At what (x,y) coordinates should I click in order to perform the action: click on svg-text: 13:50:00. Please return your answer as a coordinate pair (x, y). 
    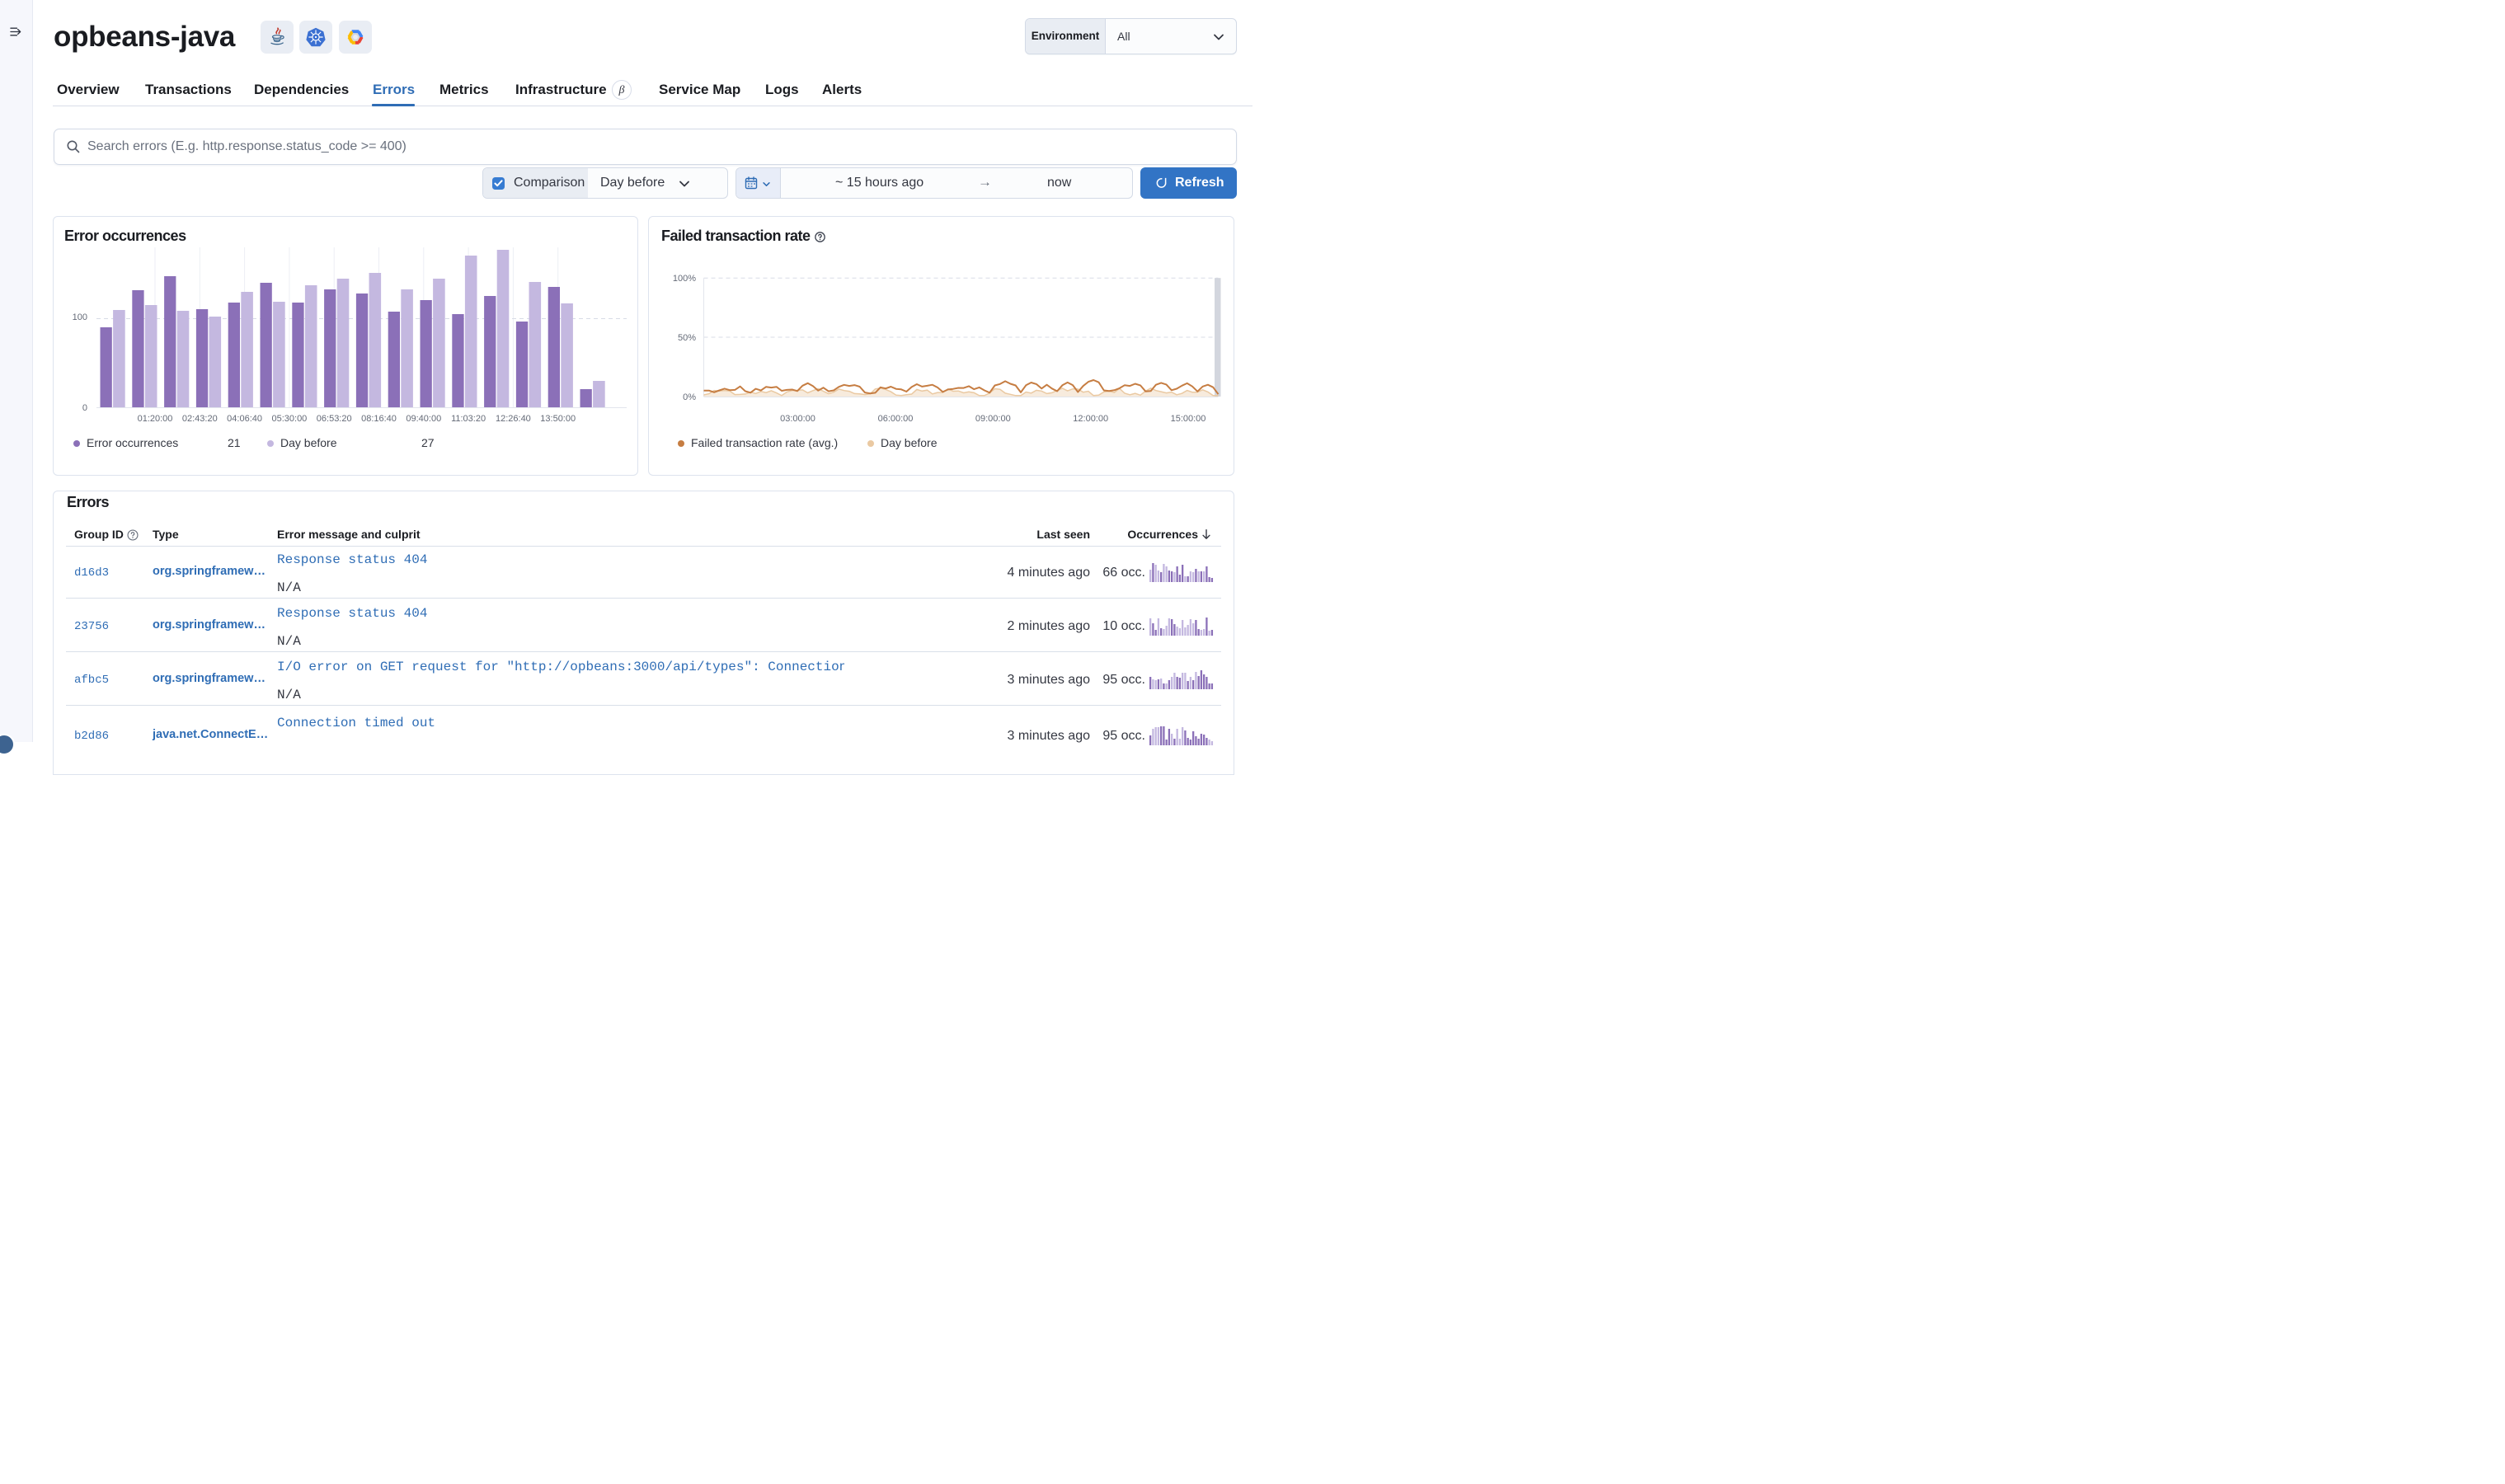
    Looking at the image, I should click on (558, 419).